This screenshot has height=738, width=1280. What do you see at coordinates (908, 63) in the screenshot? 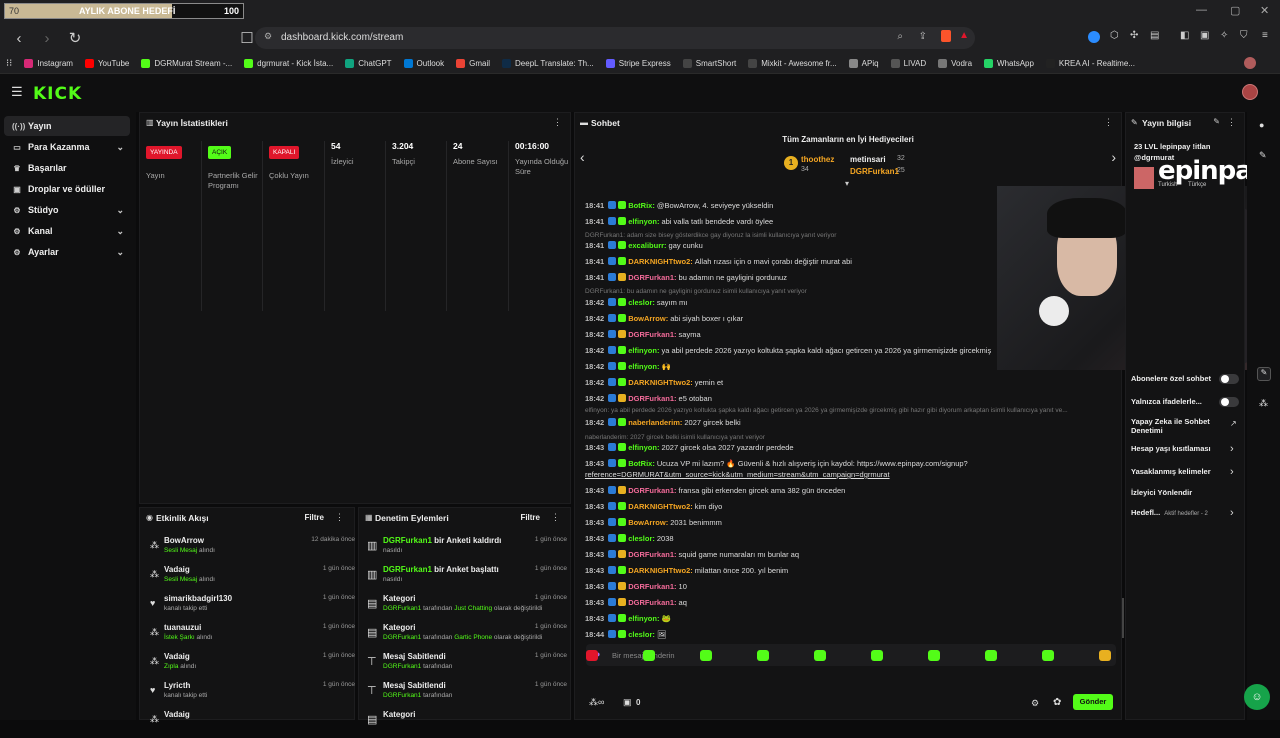
I see `bookmark-item: LIVAD` at bounding box center [908, 63].